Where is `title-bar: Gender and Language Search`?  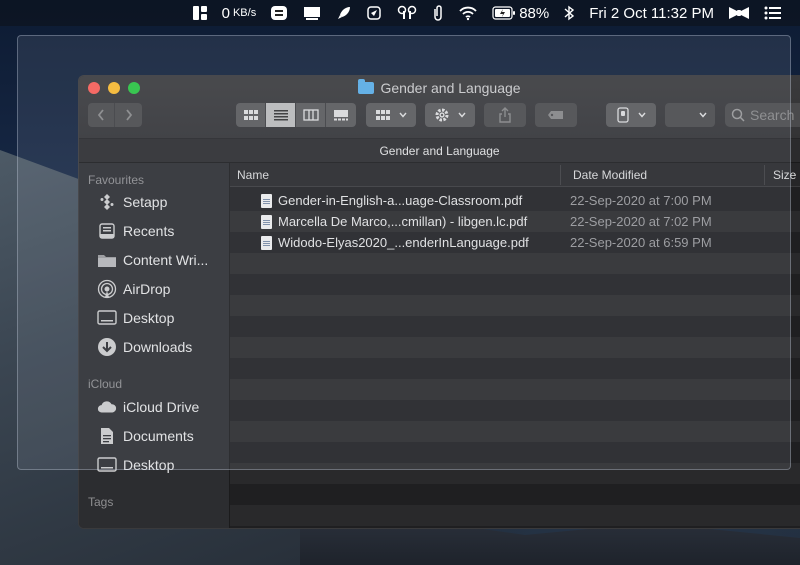 title-bar: Gender and Language Search is located at coordinates (439, 107).